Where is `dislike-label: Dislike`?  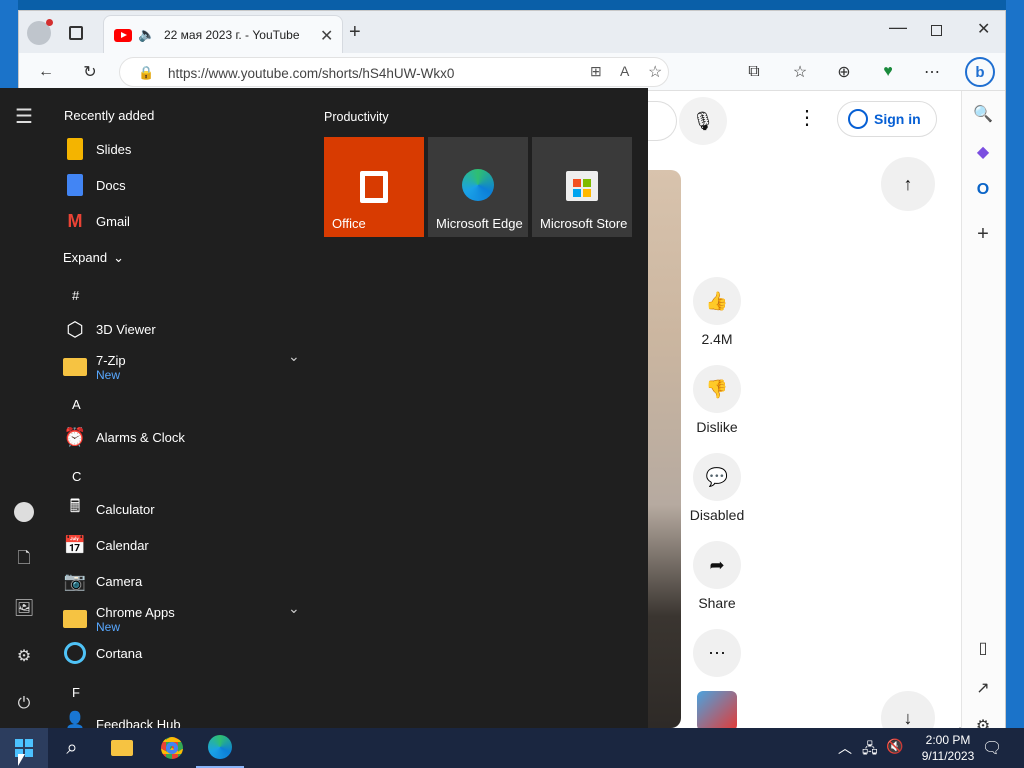 dislike-label: Dislike is located at coordinates (717, 427).